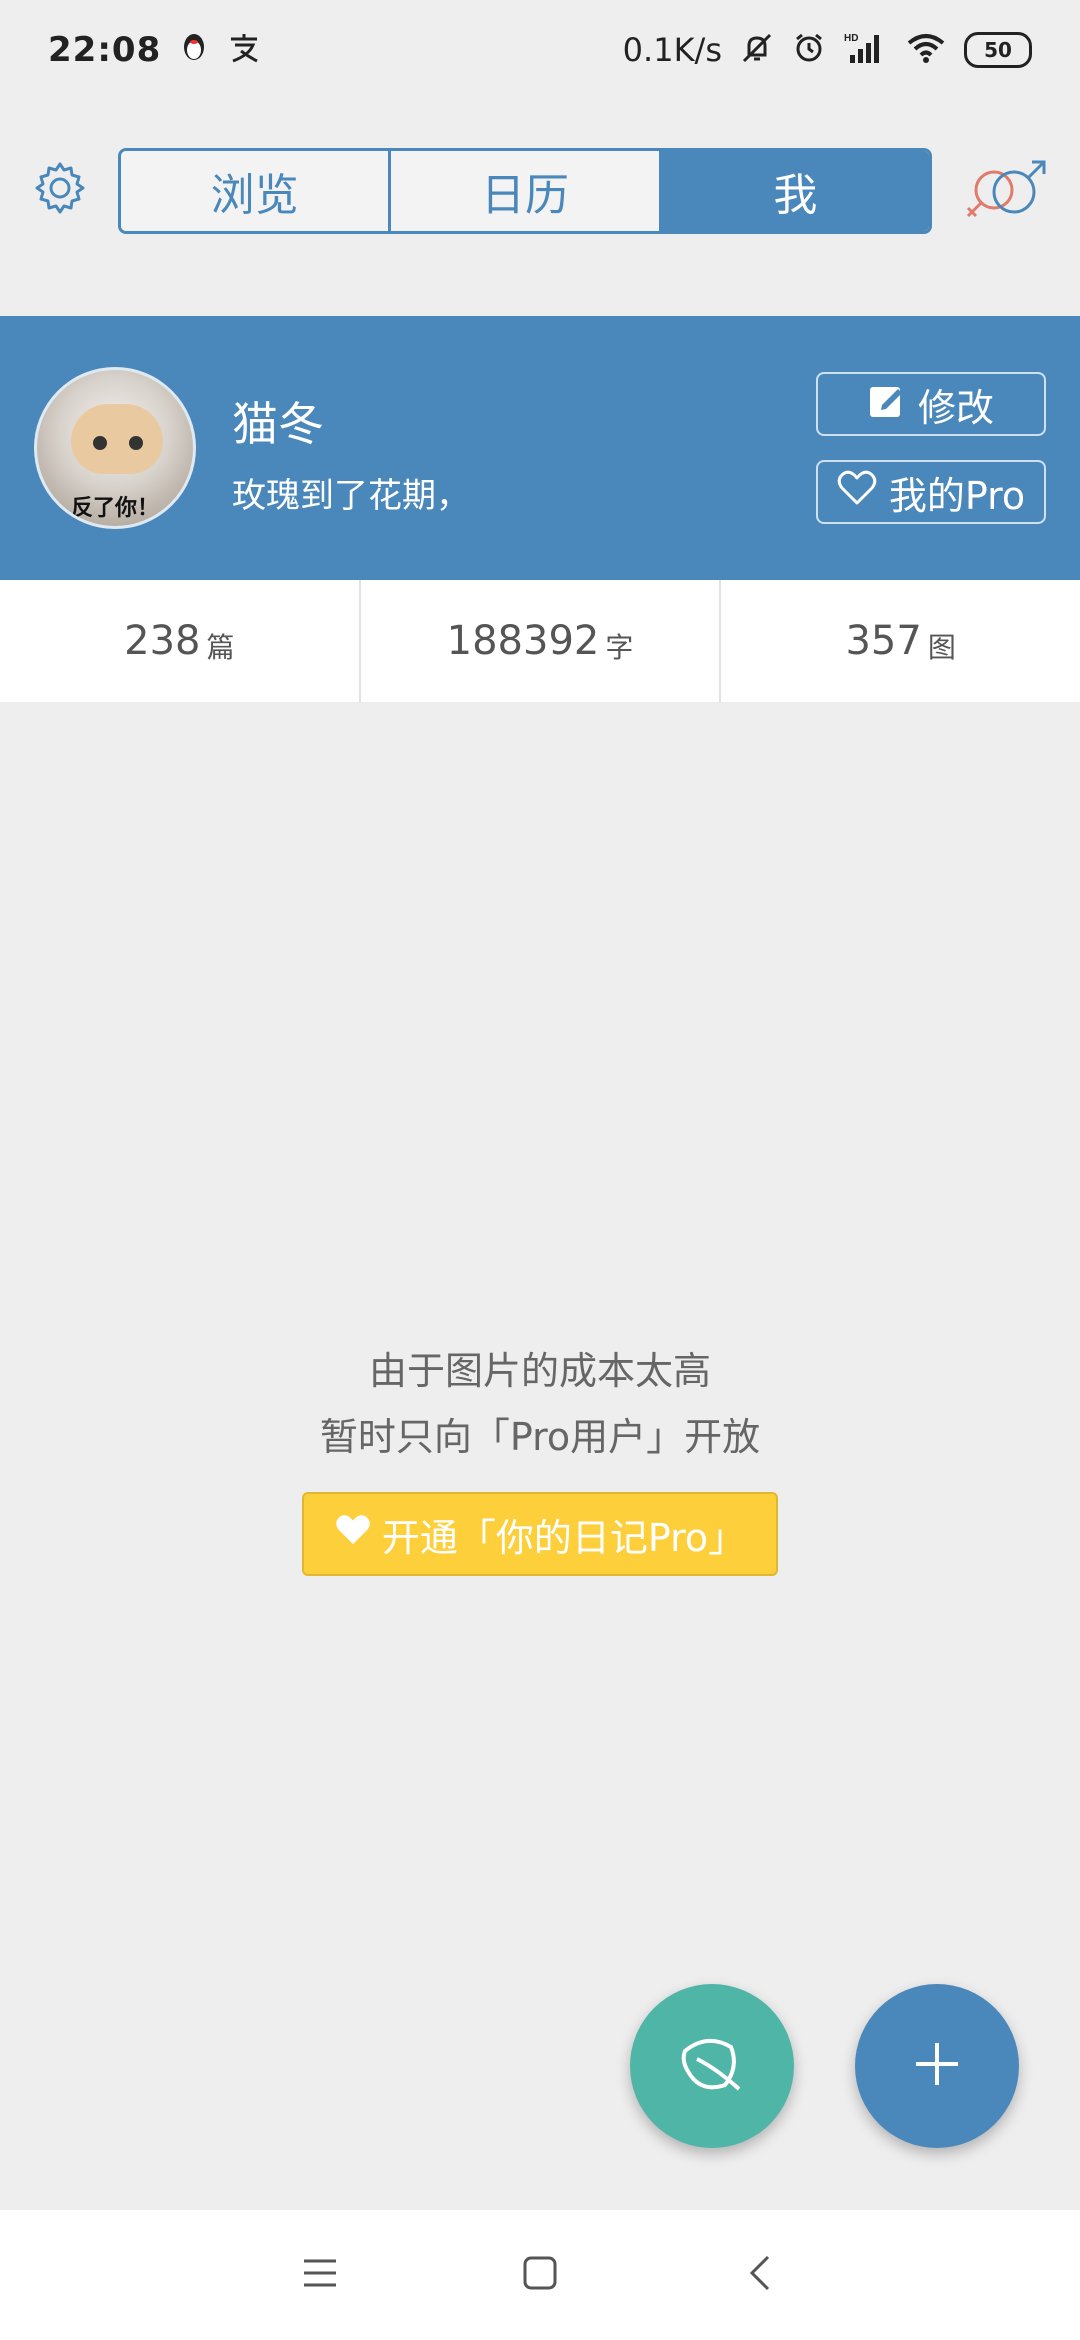 The image size is (1080, 2340). What do you see at coordinates (194, 50) in the screenshot?
I see `qq-icon` at bounding box center [194, 50].